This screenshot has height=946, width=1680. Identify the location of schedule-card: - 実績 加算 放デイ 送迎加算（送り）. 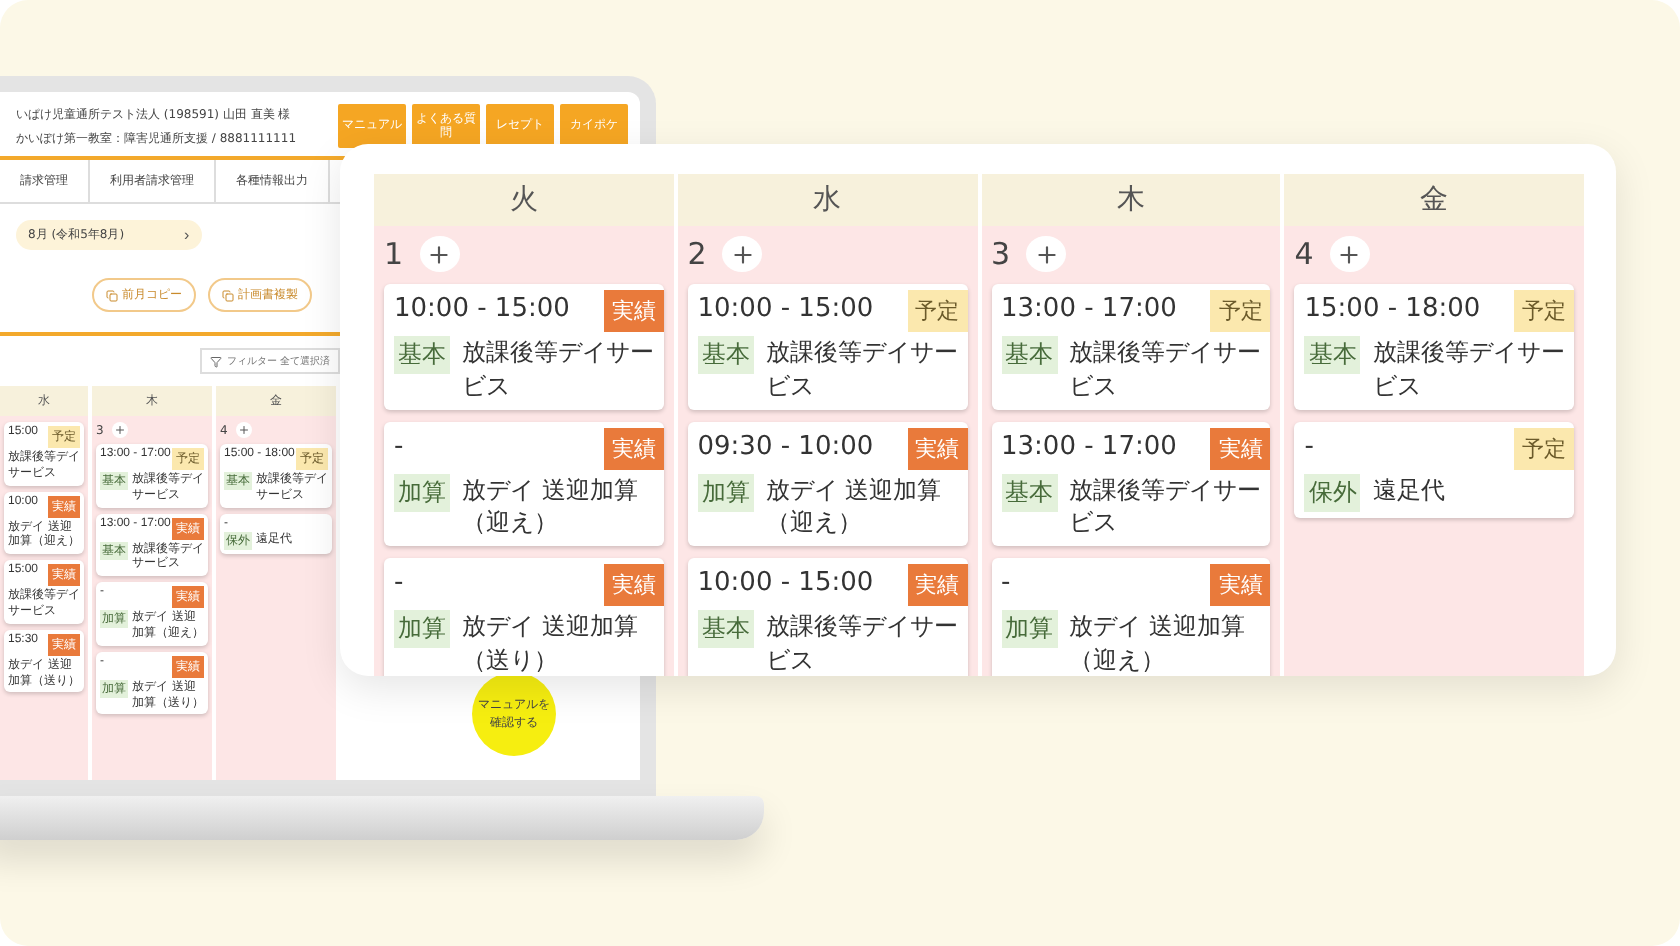
(524, 617).